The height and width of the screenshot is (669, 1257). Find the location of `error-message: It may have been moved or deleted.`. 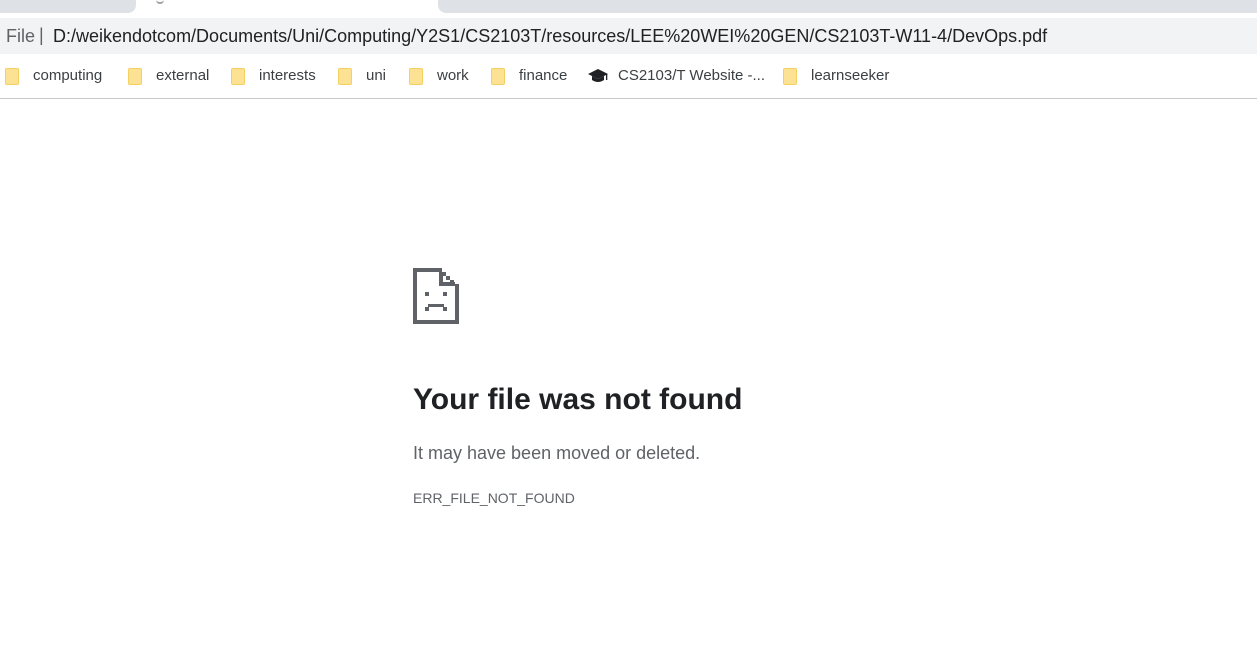

error-message: It may have been moved or deleted. is located at coordinates (557, 453).